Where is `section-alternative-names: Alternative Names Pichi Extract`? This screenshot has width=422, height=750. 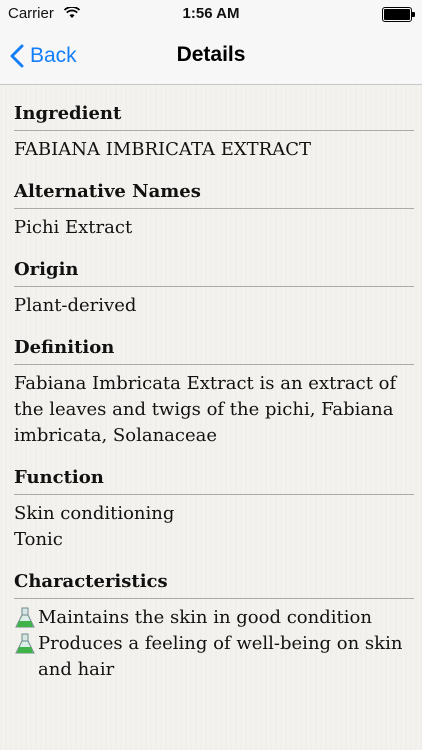
section-alternative-names: Alternative Names Pichi Extract is located at coordinates (214, 202).